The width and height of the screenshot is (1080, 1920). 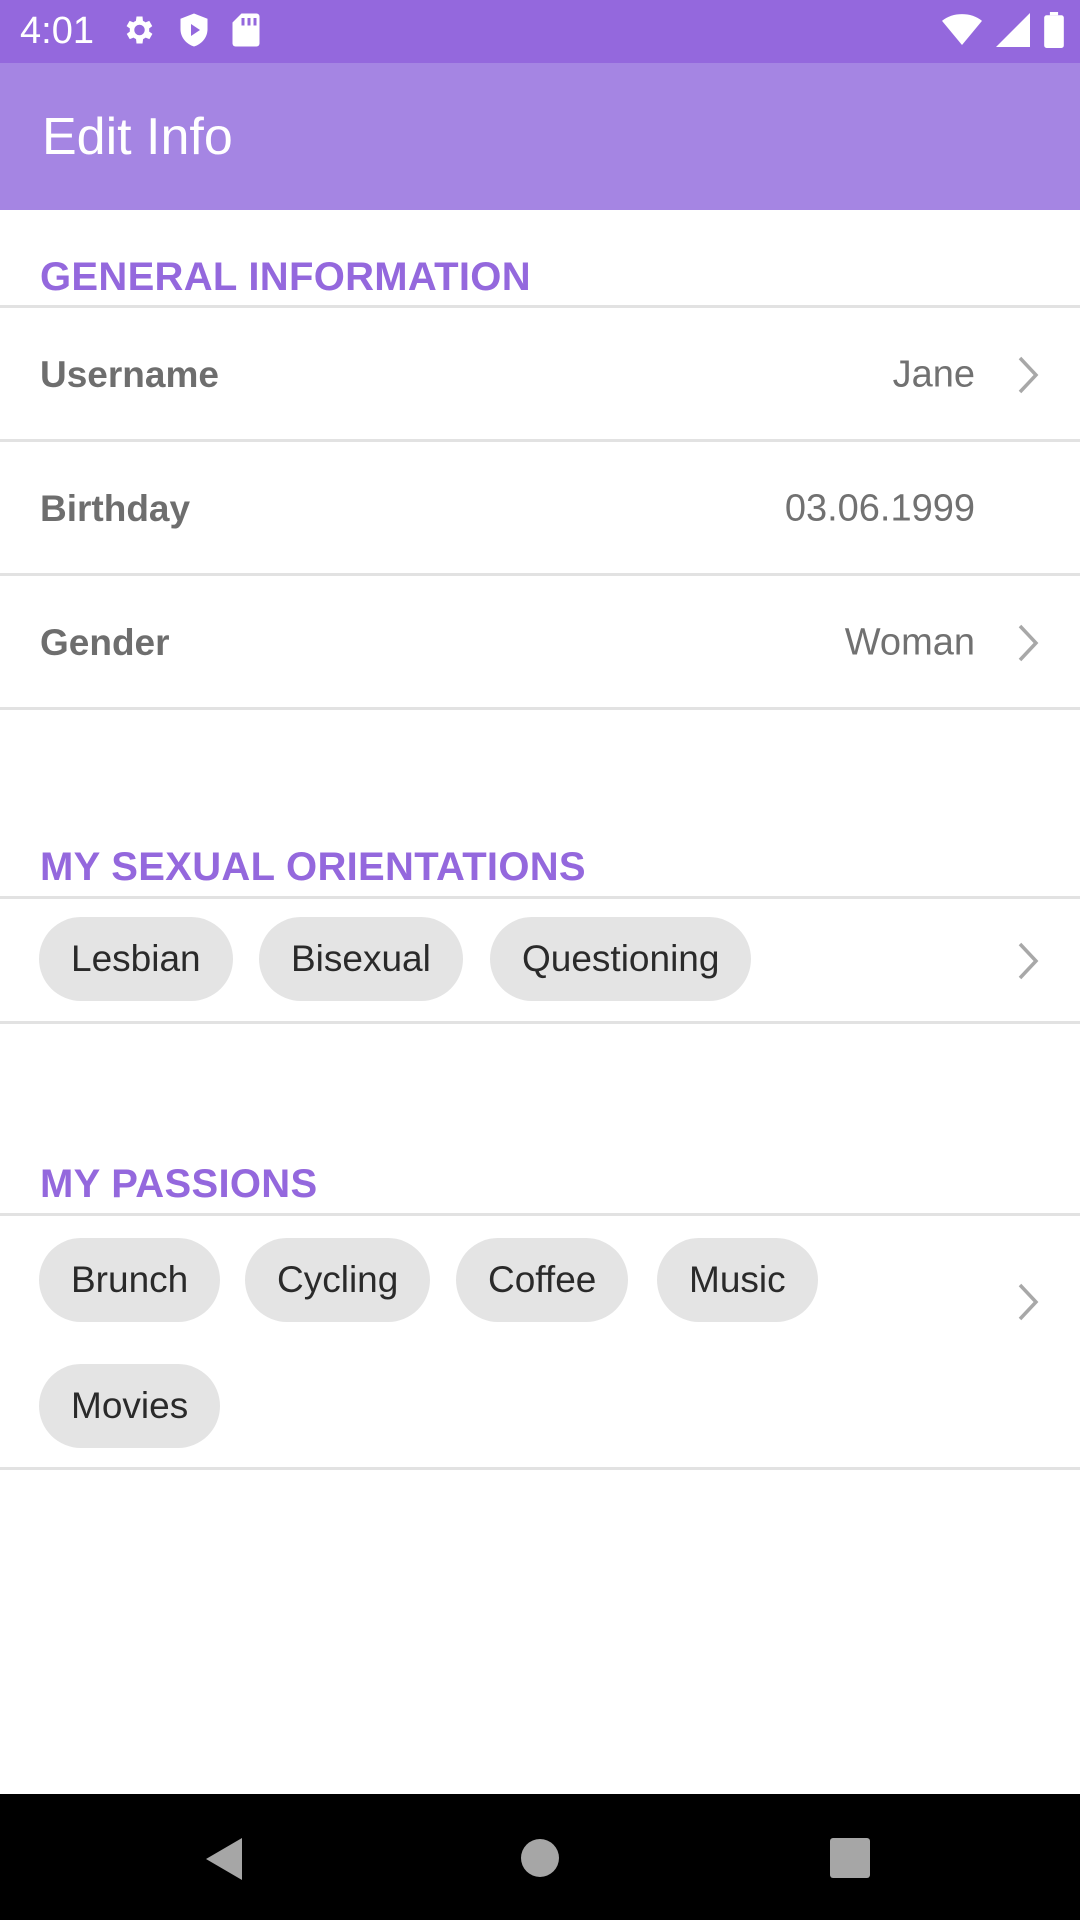 I want to click on gender-value: Woman, so click(x=909, y=642).